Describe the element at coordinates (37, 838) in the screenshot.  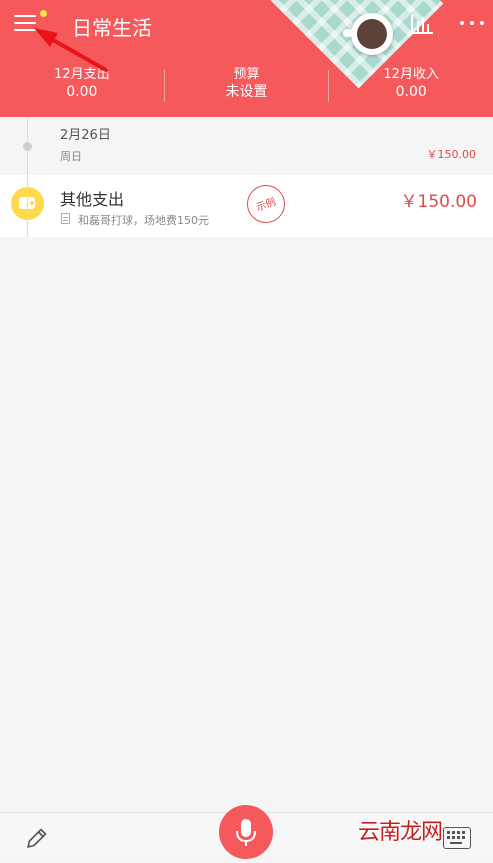
I see `pencil-icon` at that location.